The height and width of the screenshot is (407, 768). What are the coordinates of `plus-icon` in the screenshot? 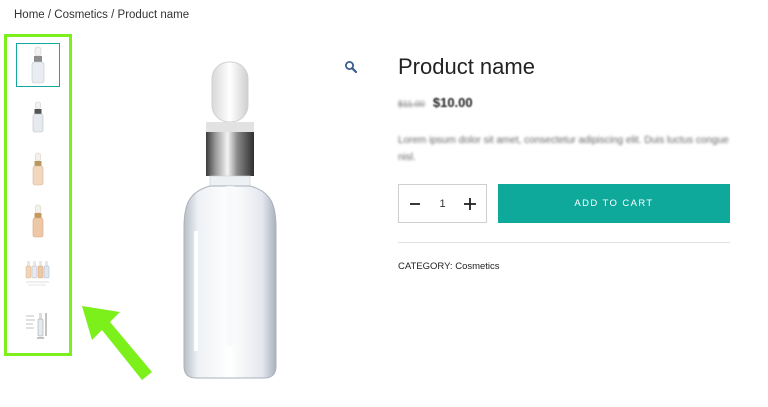 It's located at (470, 203).